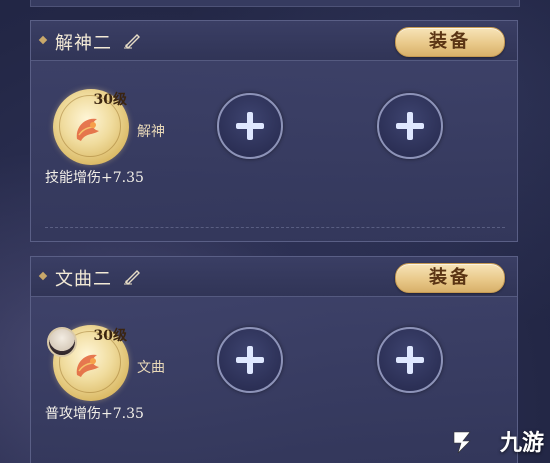 The height and width of the screenshot is (463, 550). I want to click on avatar, so click(62, 342).